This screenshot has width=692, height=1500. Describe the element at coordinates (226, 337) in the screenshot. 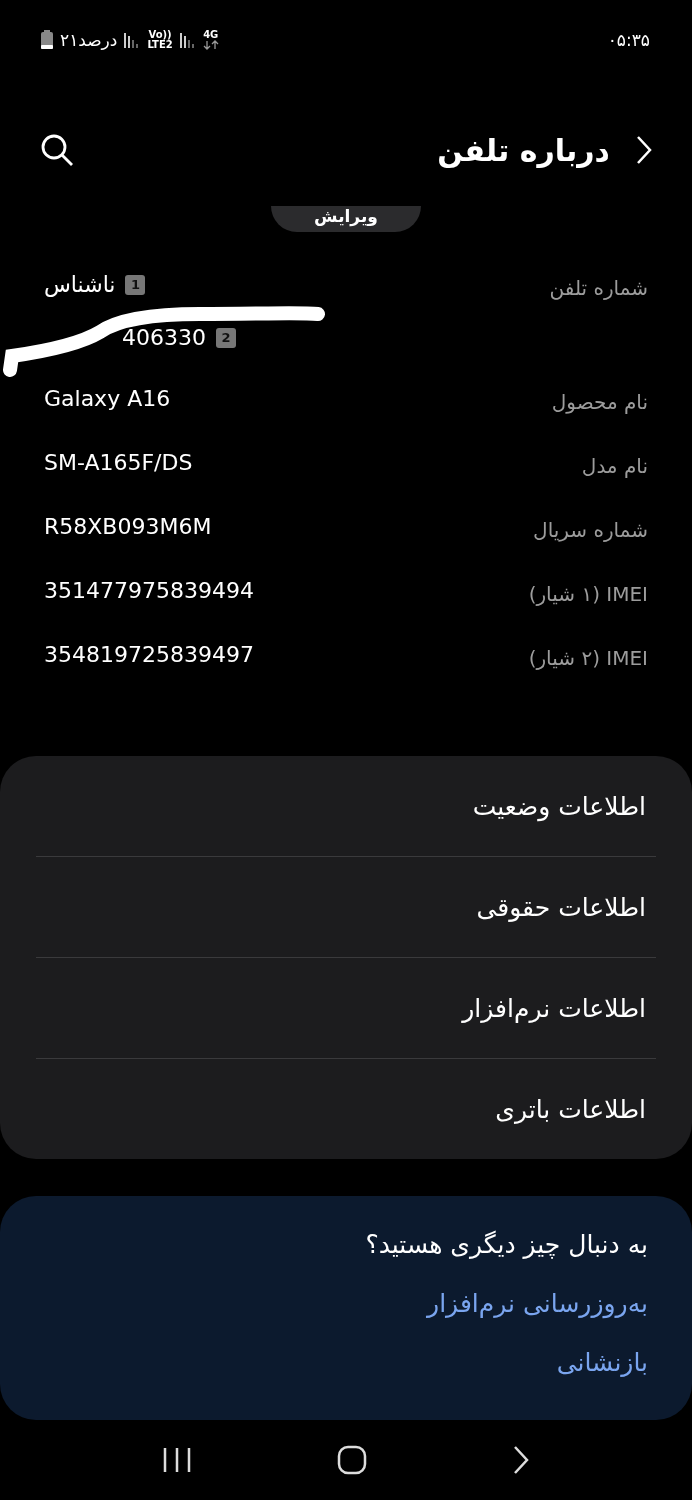

I see `sim-badge: 2` at that location.